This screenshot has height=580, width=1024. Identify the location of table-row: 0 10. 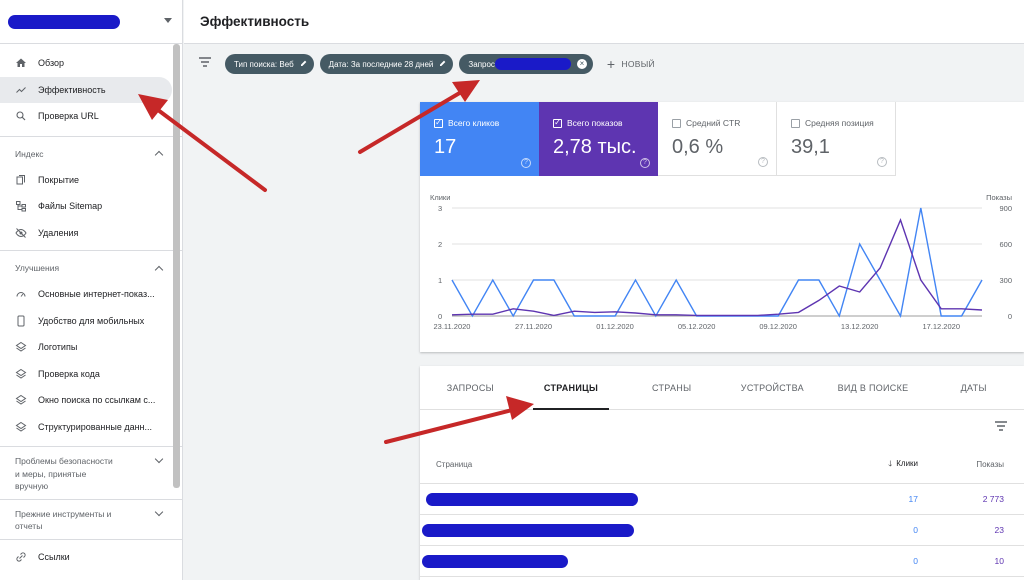
(722, 561).